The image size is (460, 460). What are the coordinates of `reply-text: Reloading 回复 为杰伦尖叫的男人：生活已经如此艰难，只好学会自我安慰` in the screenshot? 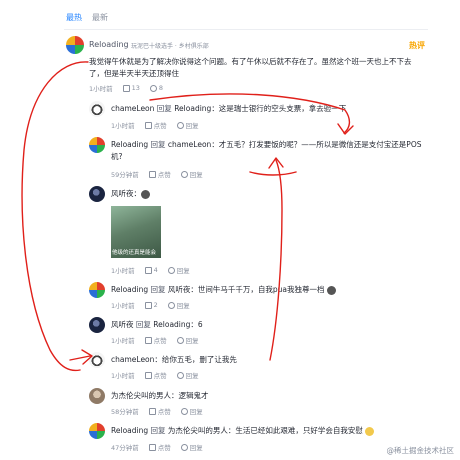 It's located at (281, 431).